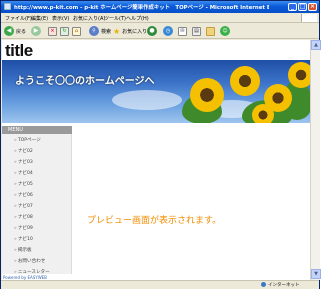 The width and height of the screenshot is (325, 290). What do you see at coordinates (23, 217) in the screenshot?
I see `nav-item-08: ナビ08` at bounding box center [23, 217].